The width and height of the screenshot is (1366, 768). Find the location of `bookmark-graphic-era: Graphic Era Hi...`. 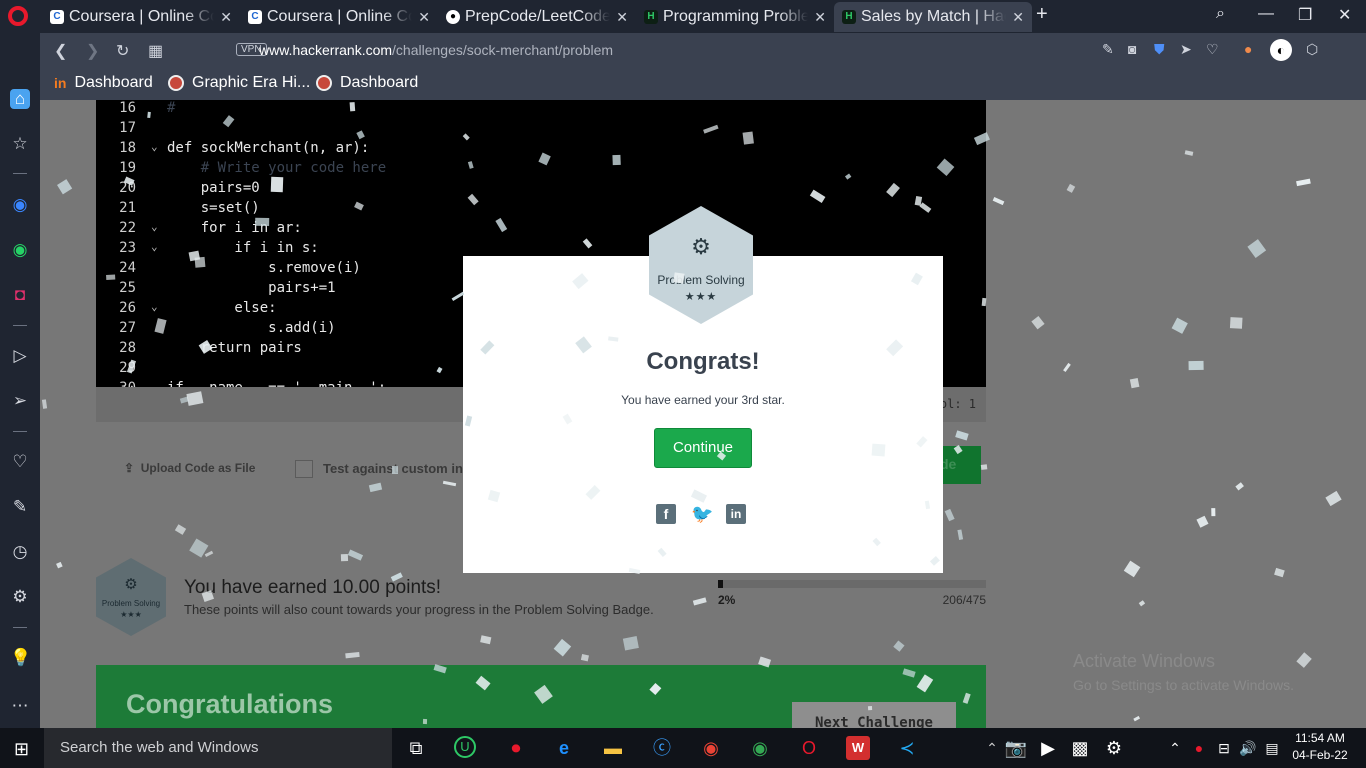

bookmark-graphic-era: Graphic Era Hi... is located at coordinates (239, 83).